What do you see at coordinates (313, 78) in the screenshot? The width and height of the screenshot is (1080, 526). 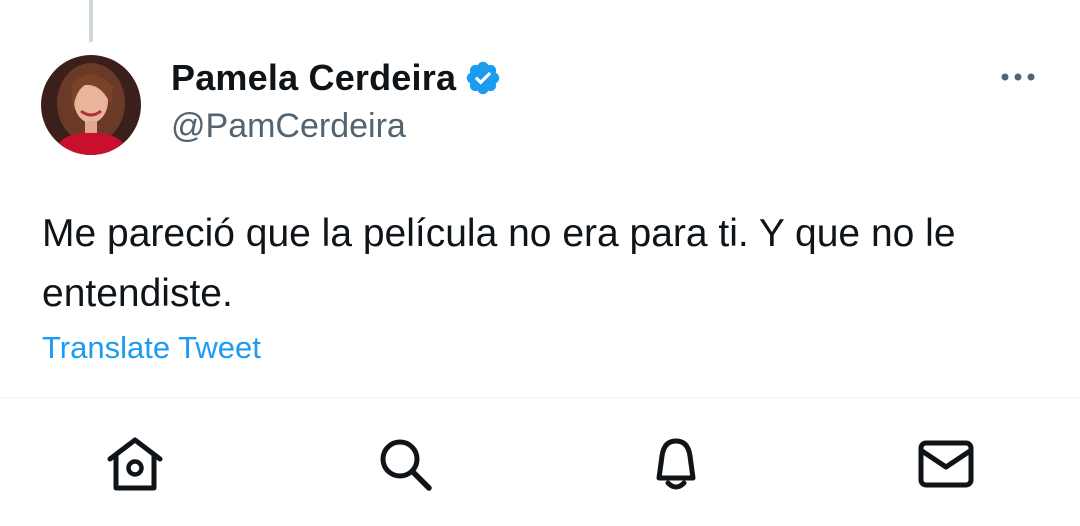 I see `author-display-name: Pamela Cerdeira` at bounding box center [313, 78].